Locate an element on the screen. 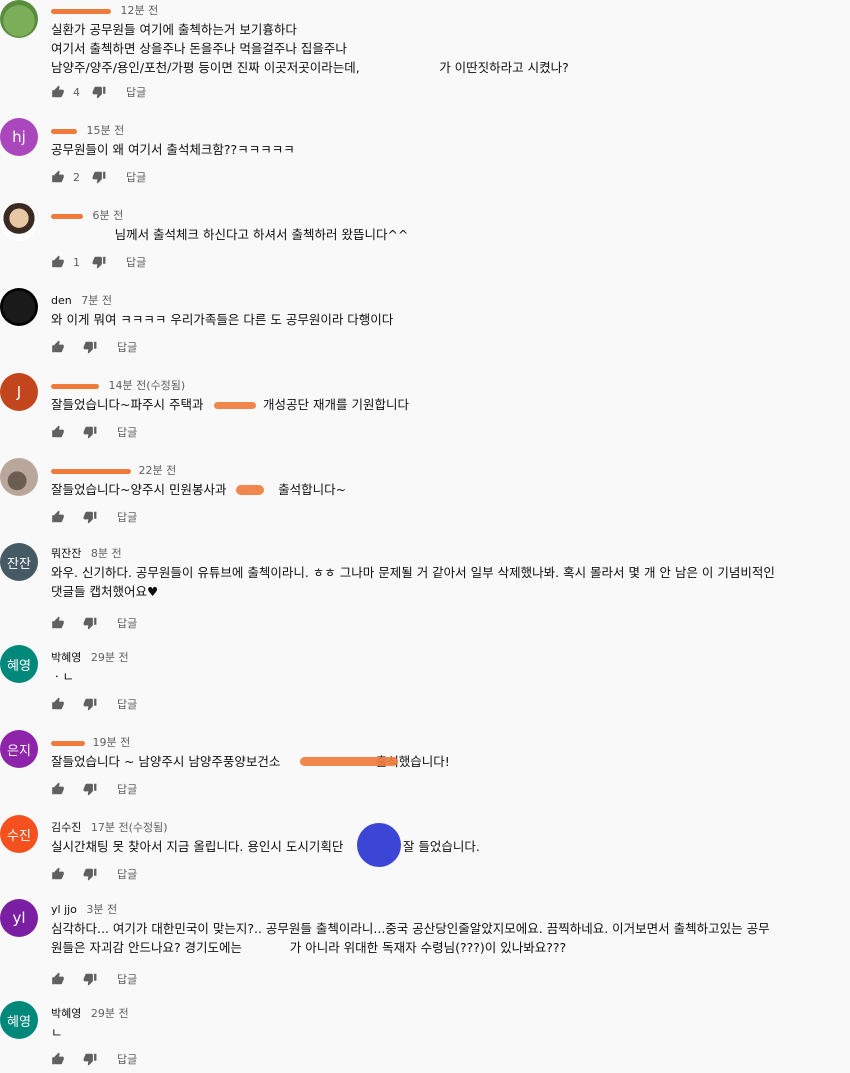 This screenshot has width=850, height=1073. avatar: hj is located at coordinates (19, 137).